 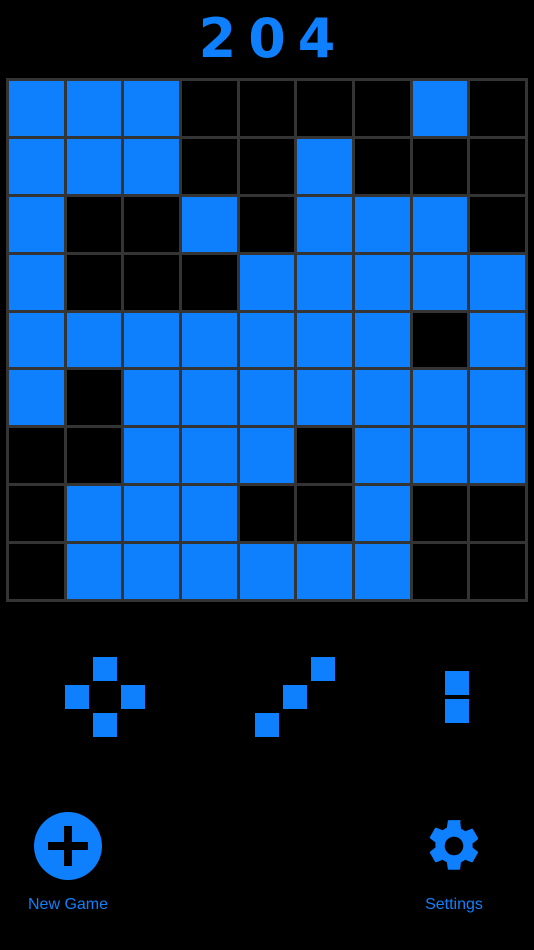 I want to click on new-game-button: New Game, so click(x=68, y=862).